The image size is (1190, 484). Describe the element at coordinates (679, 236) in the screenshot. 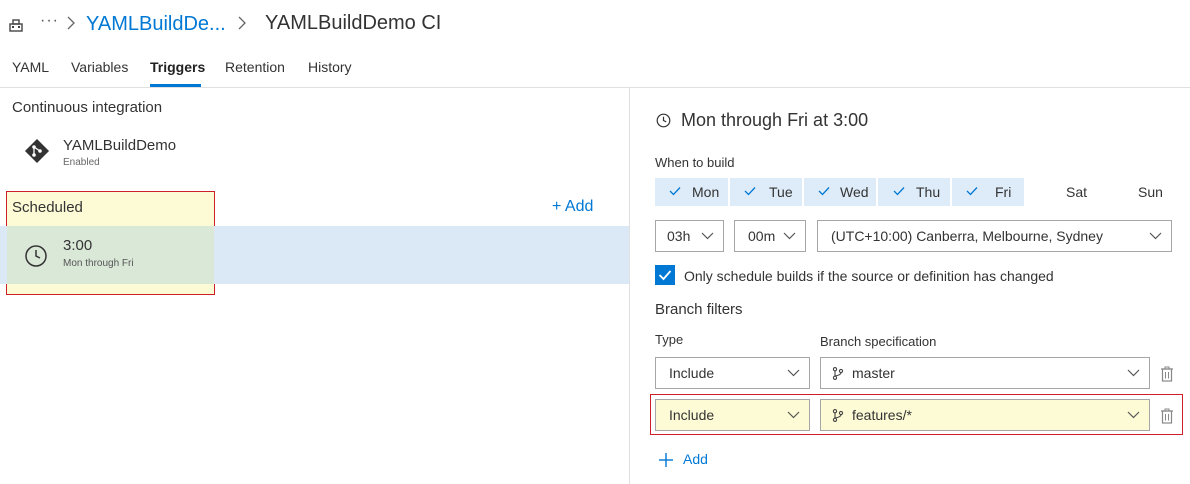

I see `hour-value: 03h` at that location.